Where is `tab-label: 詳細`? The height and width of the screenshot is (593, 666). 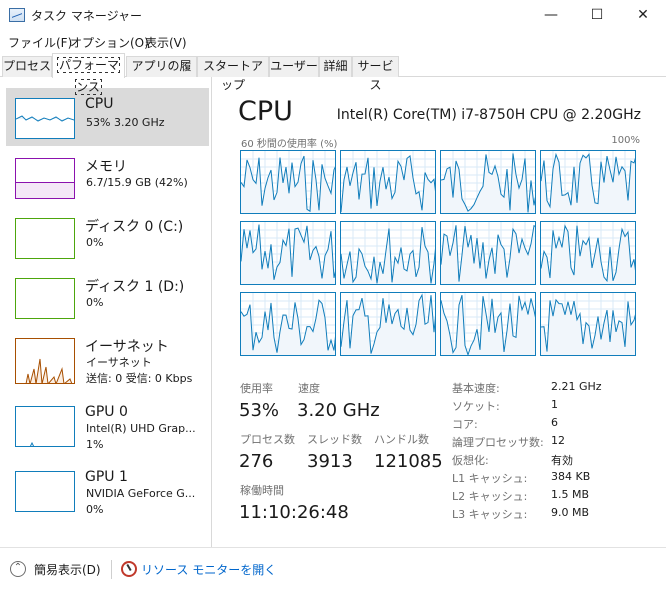 tab-label: 詳細 is located at coordinates (335, 66).